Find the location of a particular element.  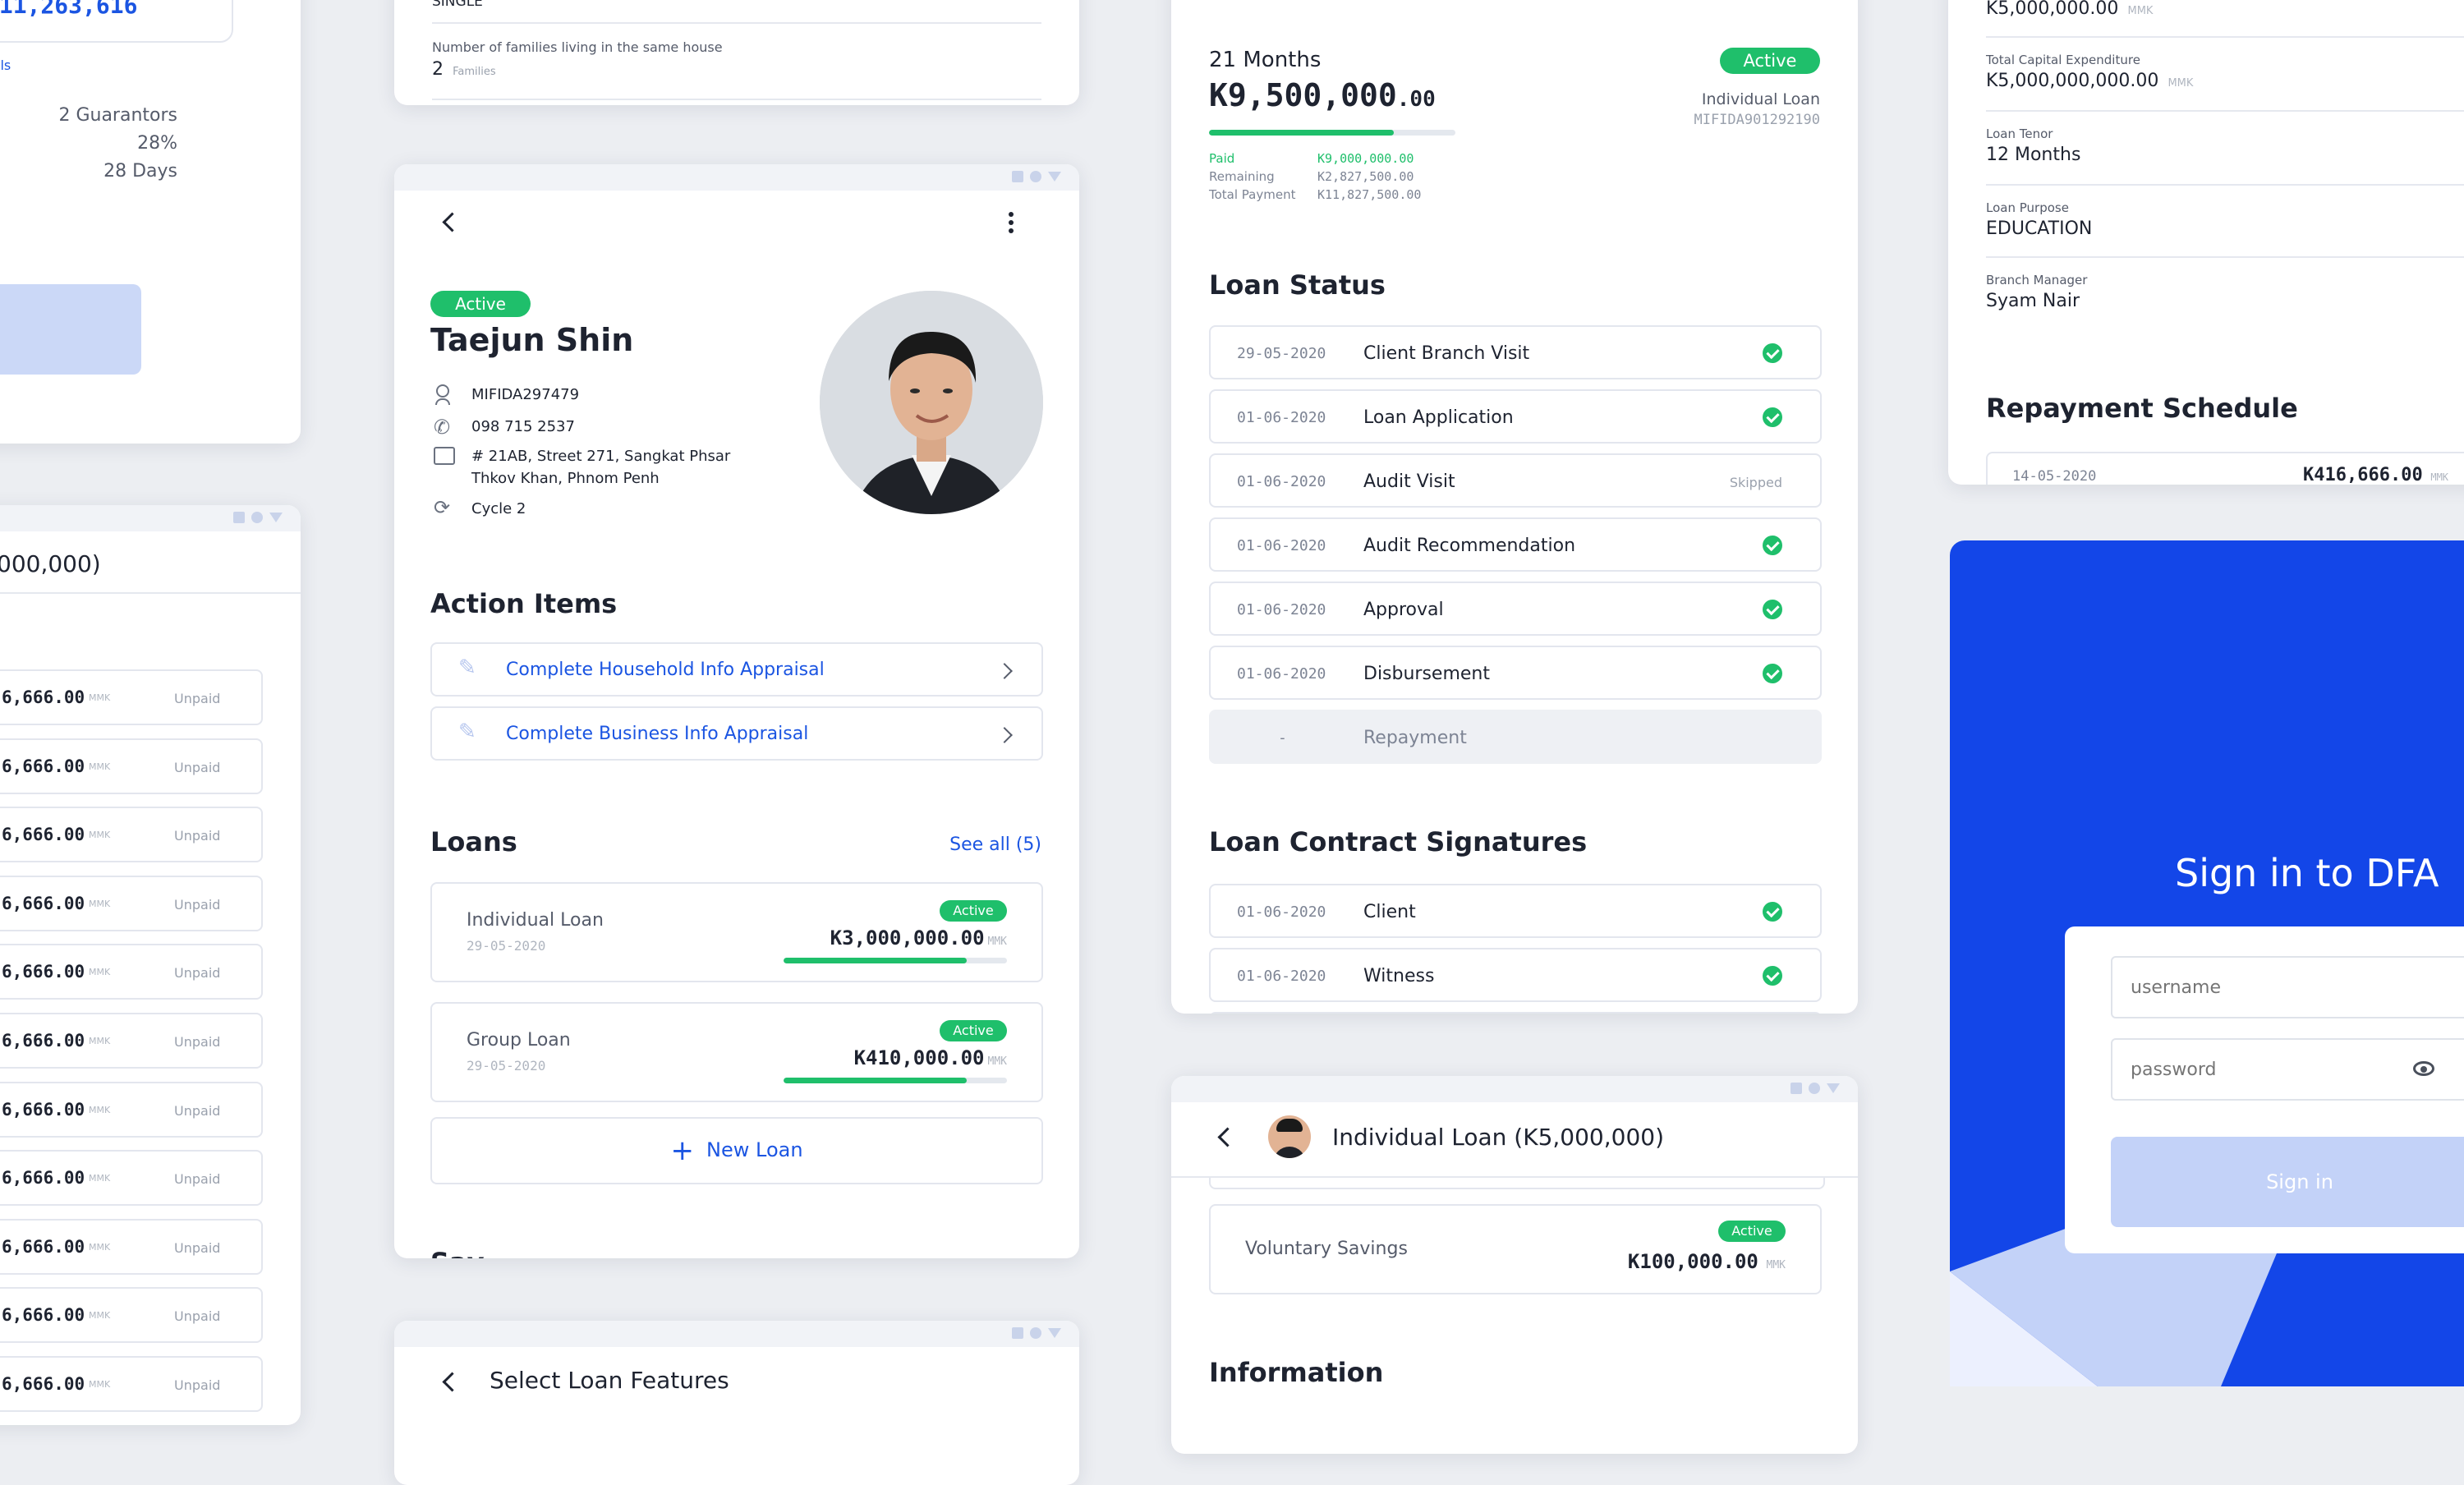

more-options-icon is located at coordinates (1011, 222).